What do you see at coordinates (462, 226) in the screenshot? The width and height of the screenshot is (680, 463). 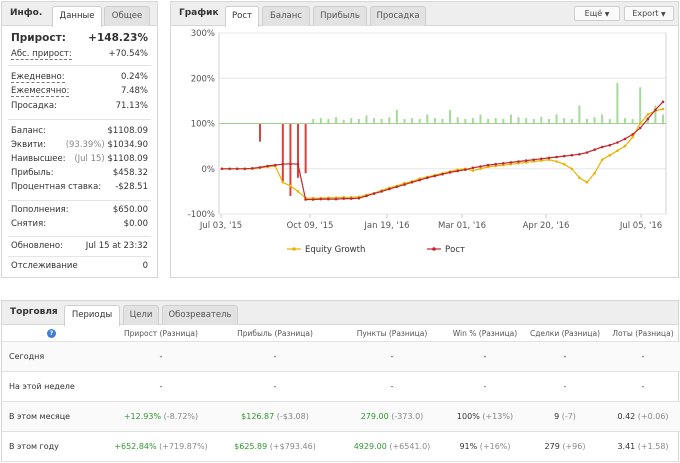 I see `x-tick-label: Mar 01, '16` at bounding box center [462, 226].